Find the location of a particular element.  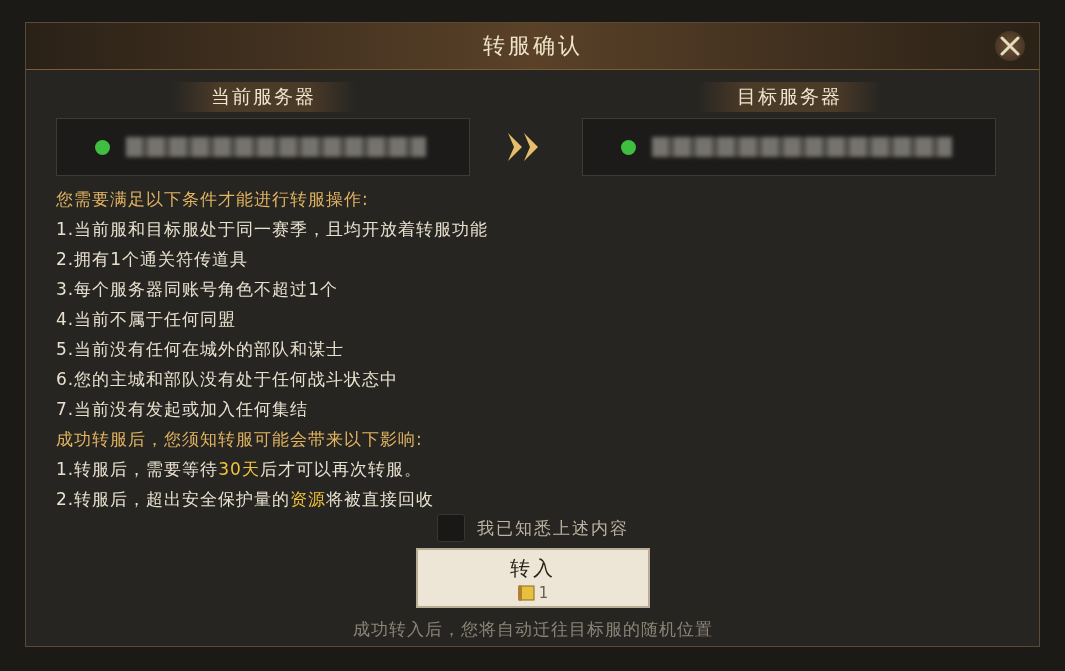

info-text: 1.当前服和目标服处于同一赛季，且均开放着转服功能 is located at coordinates (273, 229).